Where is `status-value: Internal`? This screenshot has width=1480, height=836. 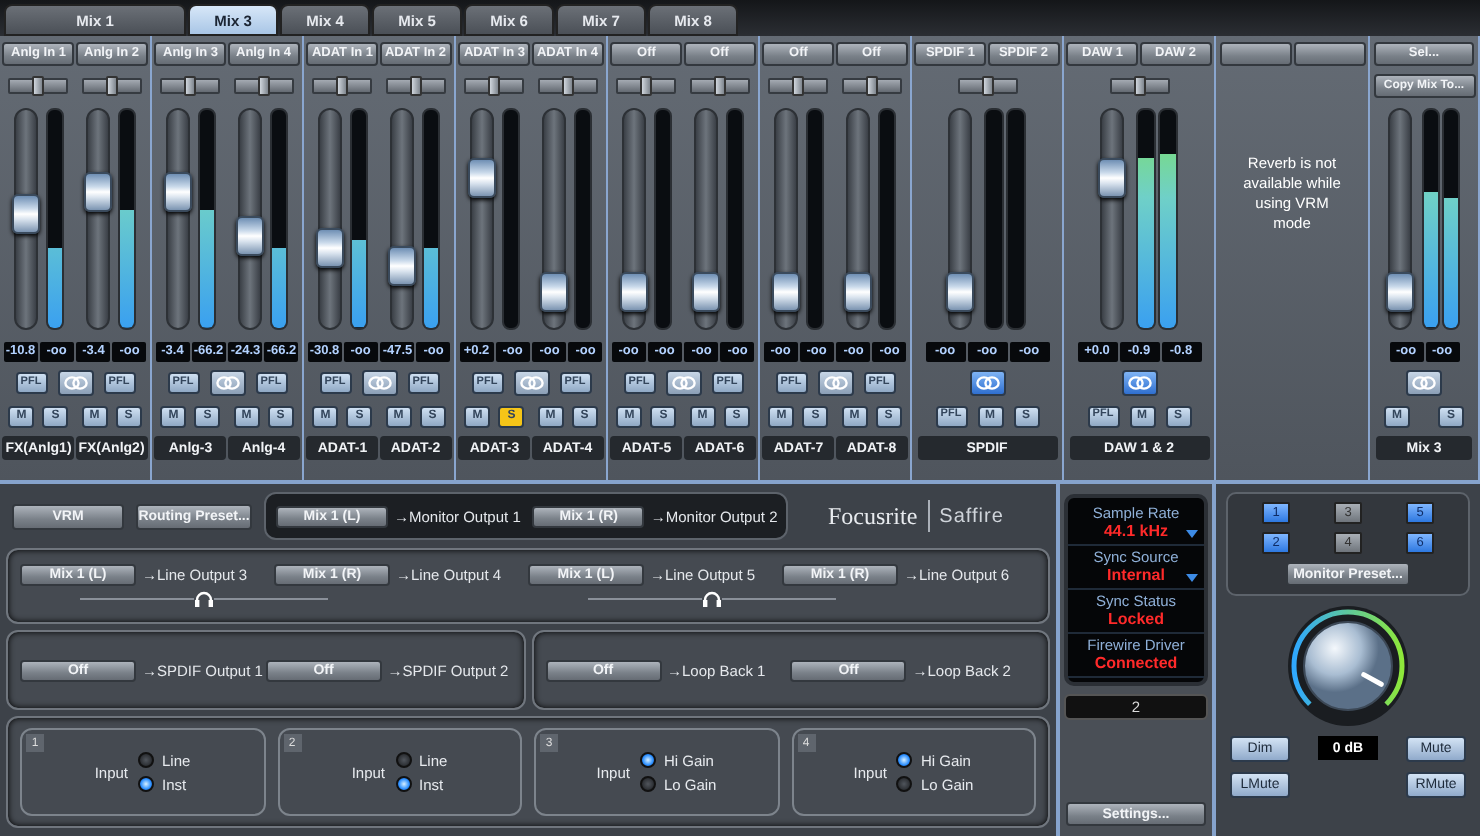
status-value: Internal is located at coordinates (1136, 575).